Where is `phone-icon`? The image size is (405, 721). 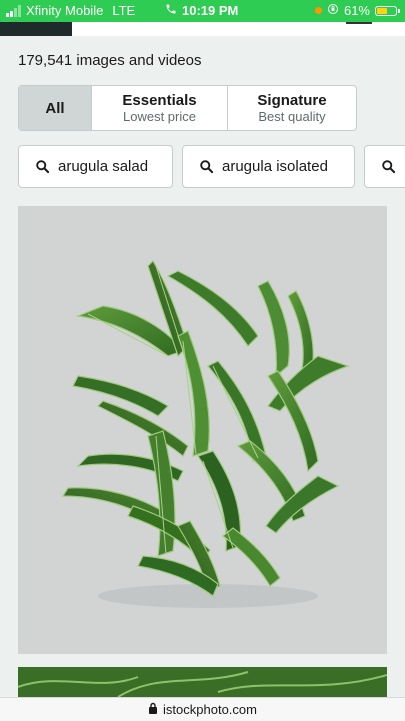
phone-icon is located at coordinates (171, 10).